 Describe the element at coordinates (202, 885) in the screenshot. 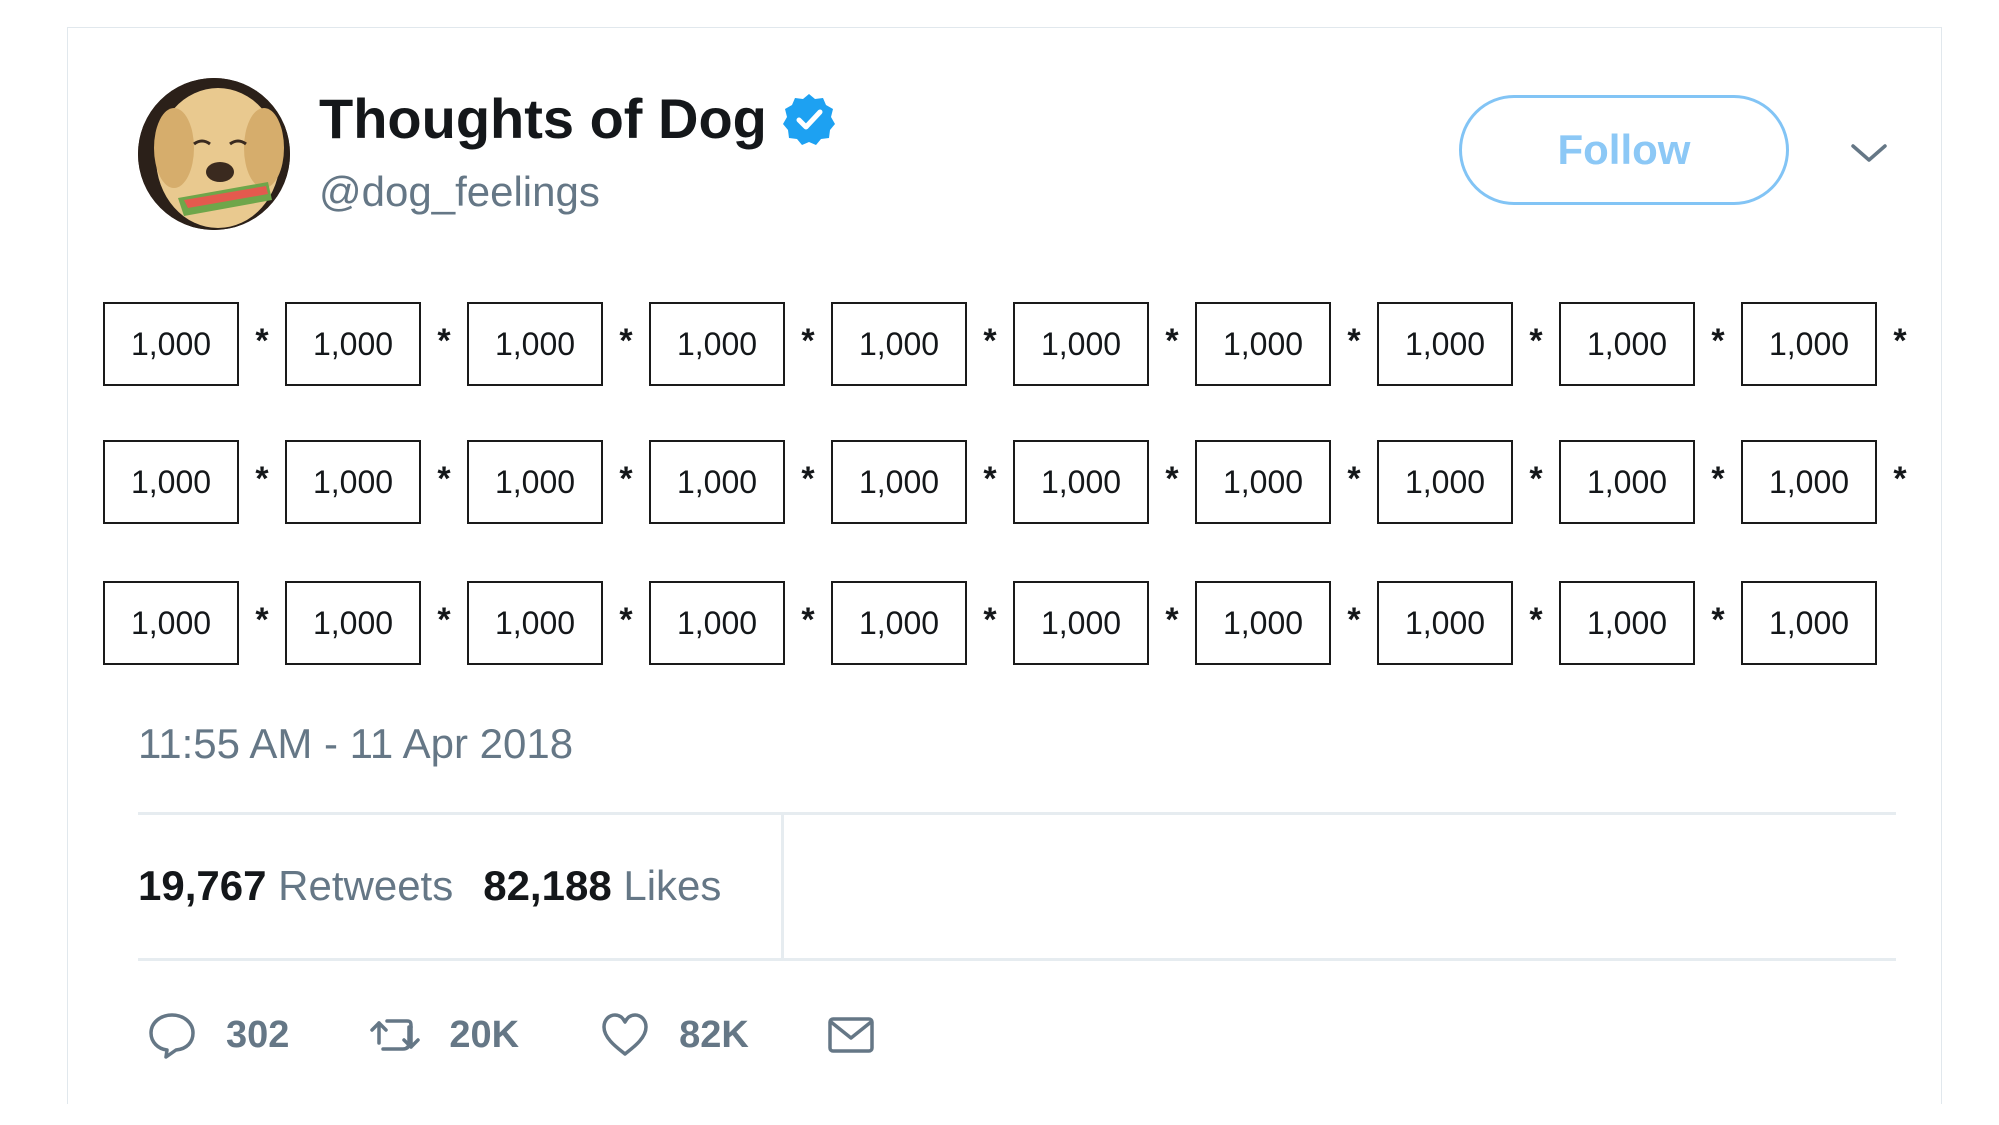

I see `retweets-count: 19,767` at that location.